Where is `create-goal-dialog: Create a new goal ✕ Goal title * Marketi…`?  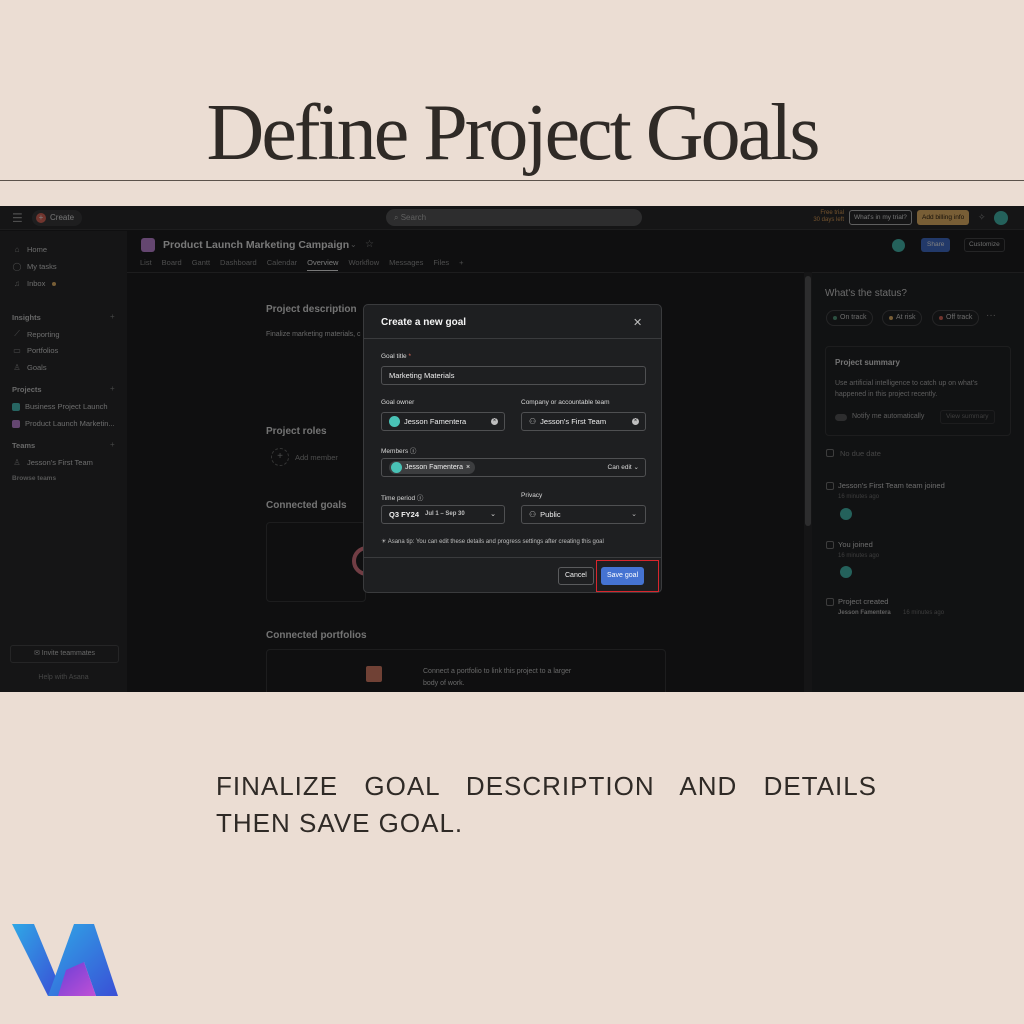 create-goal-dialog: Create a new goal ✕ Goal title * Marketi… is located at coordinates (512, 448).